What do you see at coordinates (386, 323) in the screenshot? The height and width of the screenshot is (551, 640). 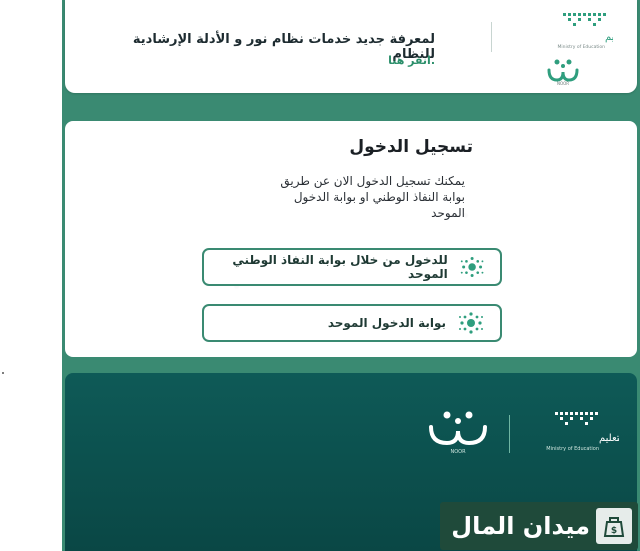 I see `unified-login-label: بوابة الدخول الموحد` at bounding box center [386, 323].